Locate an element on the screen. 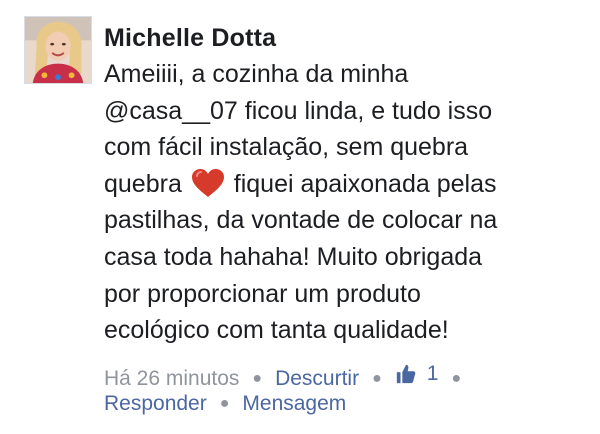 The width and height of the screenshot is (600, 434). comment-line-with-emoji: quebra fiquei apaixonada pelas is located at coordinates (341, 184).